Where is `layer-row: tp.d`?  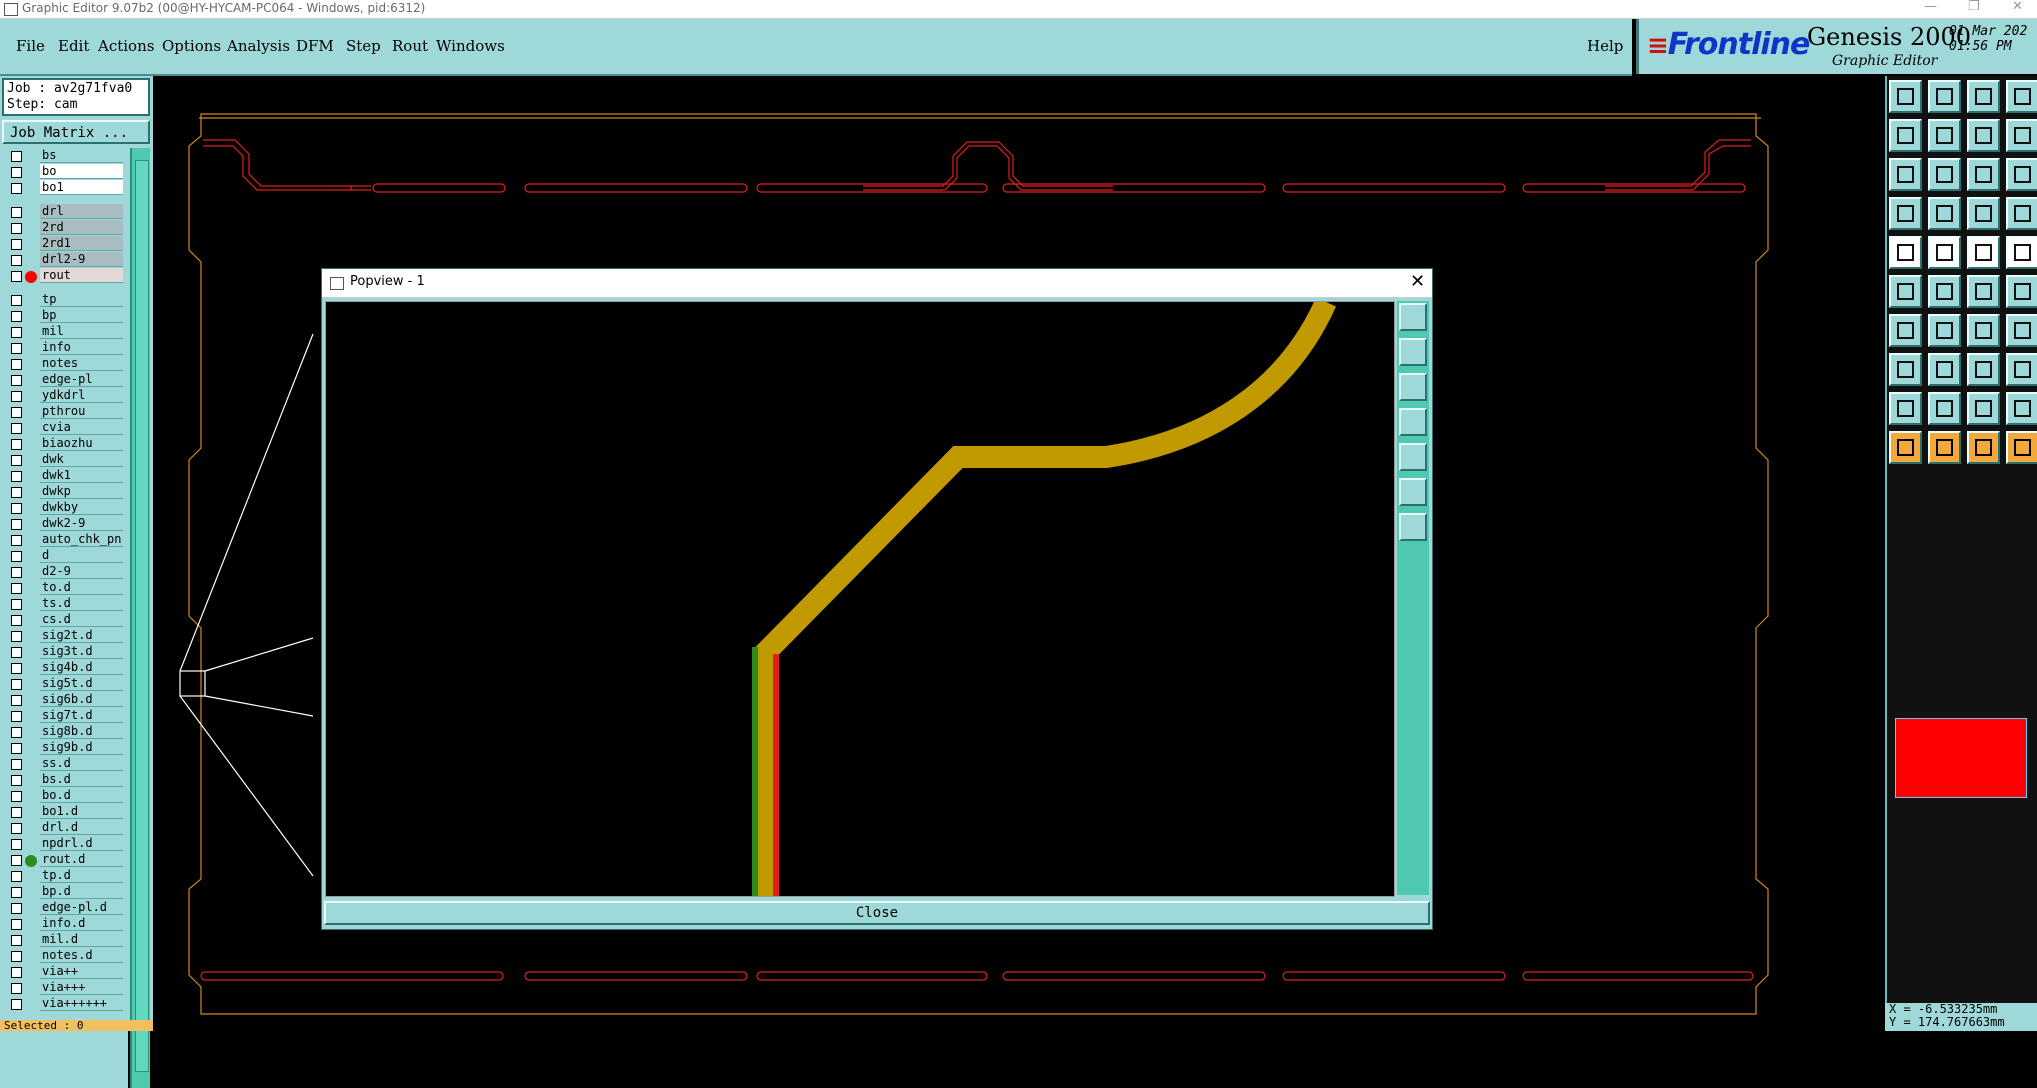
layer-row: tp.d is located at coordinates (64, 876).